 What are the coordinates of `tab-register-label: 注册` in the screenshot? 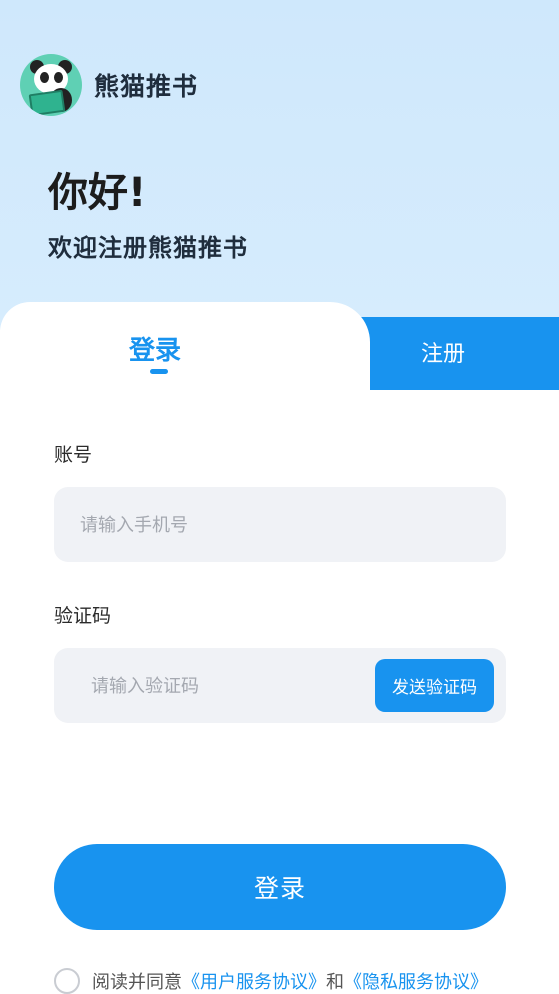 It's located at (443, 352).